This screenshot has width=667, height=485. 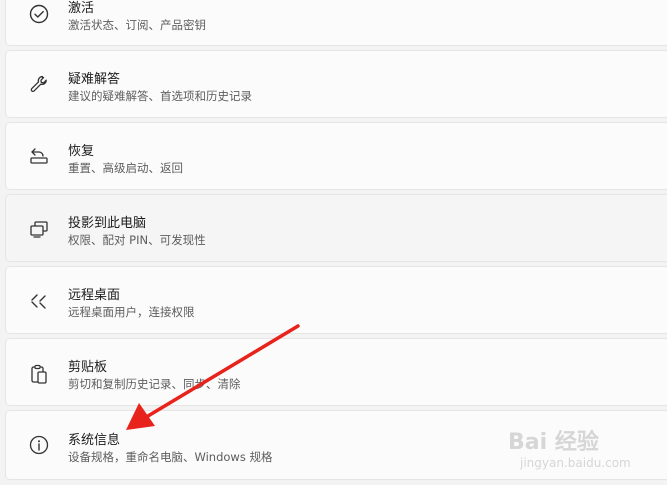 I want to click on watermark-logo: Bai 经验, so click(x=553, y=442).